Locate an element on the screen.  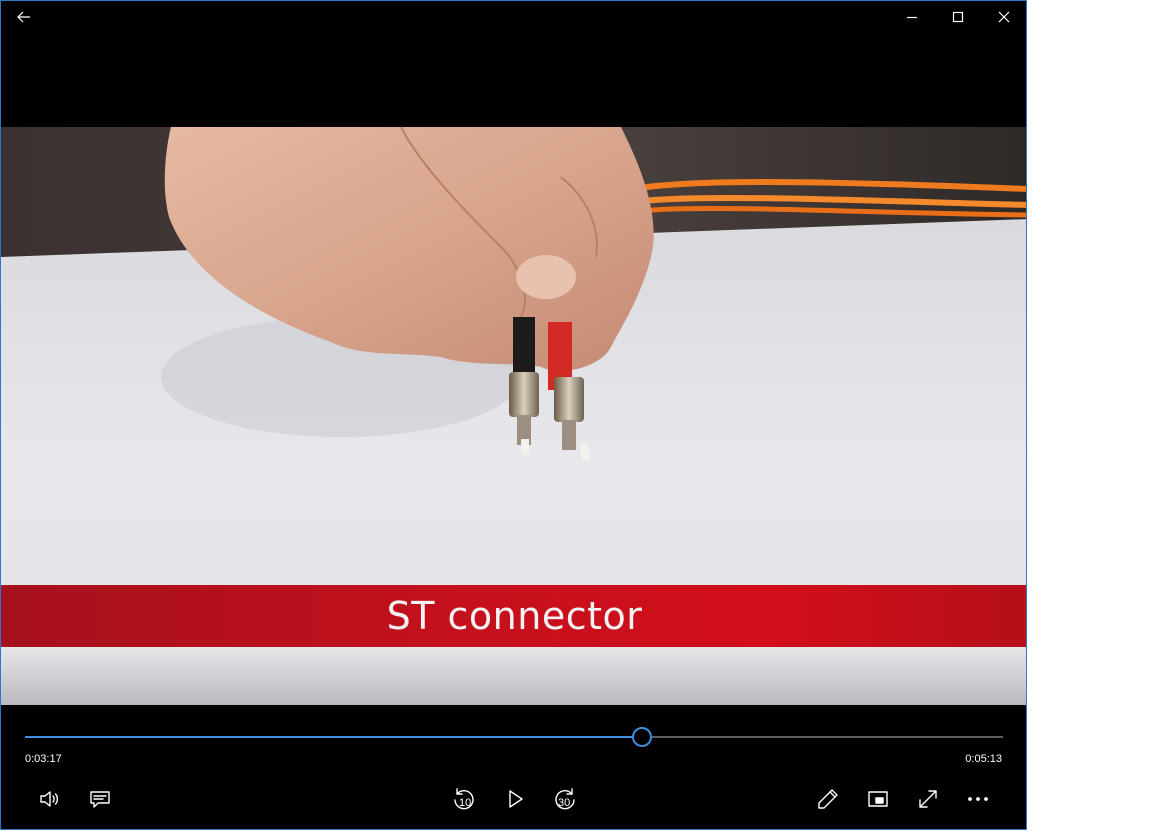
seek-thumb is located at coordinates (642, 737).